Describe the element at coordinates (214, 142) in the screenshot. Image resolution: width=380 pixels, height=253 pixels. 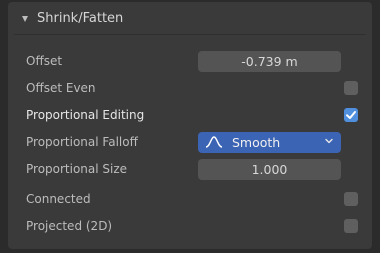
I see `smooth-curve-icon` at that location.